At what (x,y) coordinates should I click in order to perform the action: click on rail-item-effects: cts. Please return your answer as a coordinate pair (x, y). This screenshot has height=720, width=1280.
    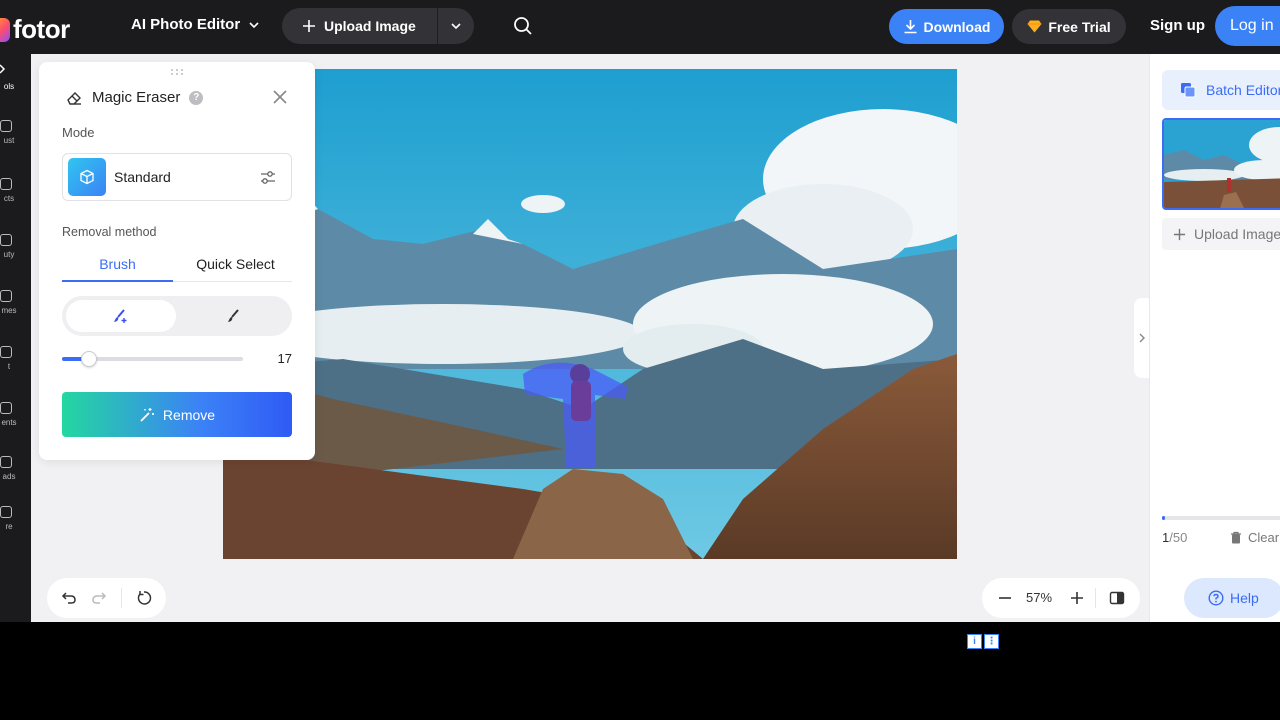
    Looking at the image, I should click on (12, 190).